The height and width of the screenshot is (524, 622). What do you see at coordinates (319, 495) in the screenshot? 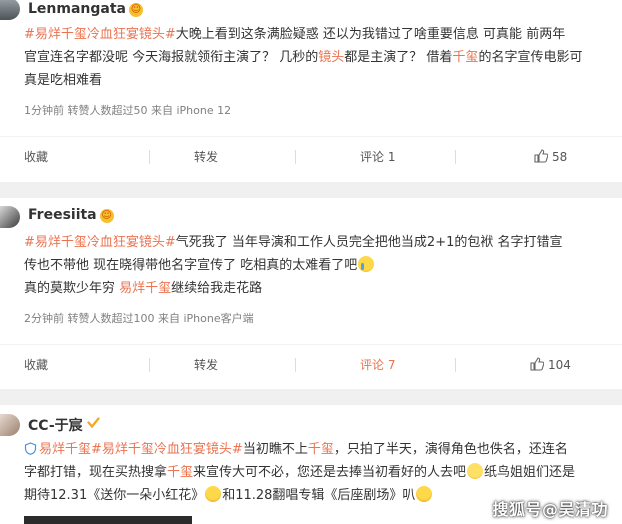
I see `text-segment: 和11.28翻唱专辑《后座剧场》叭` at bounding box center [319, 495].